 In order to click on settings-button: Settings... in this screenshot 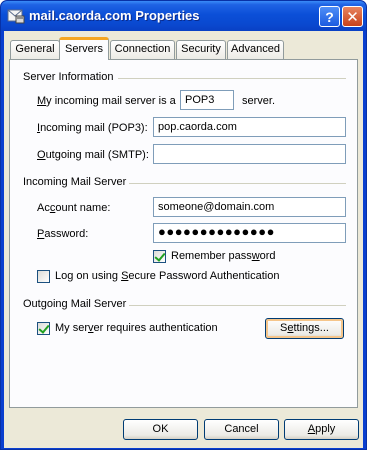, I will do `click(304, 328)`.